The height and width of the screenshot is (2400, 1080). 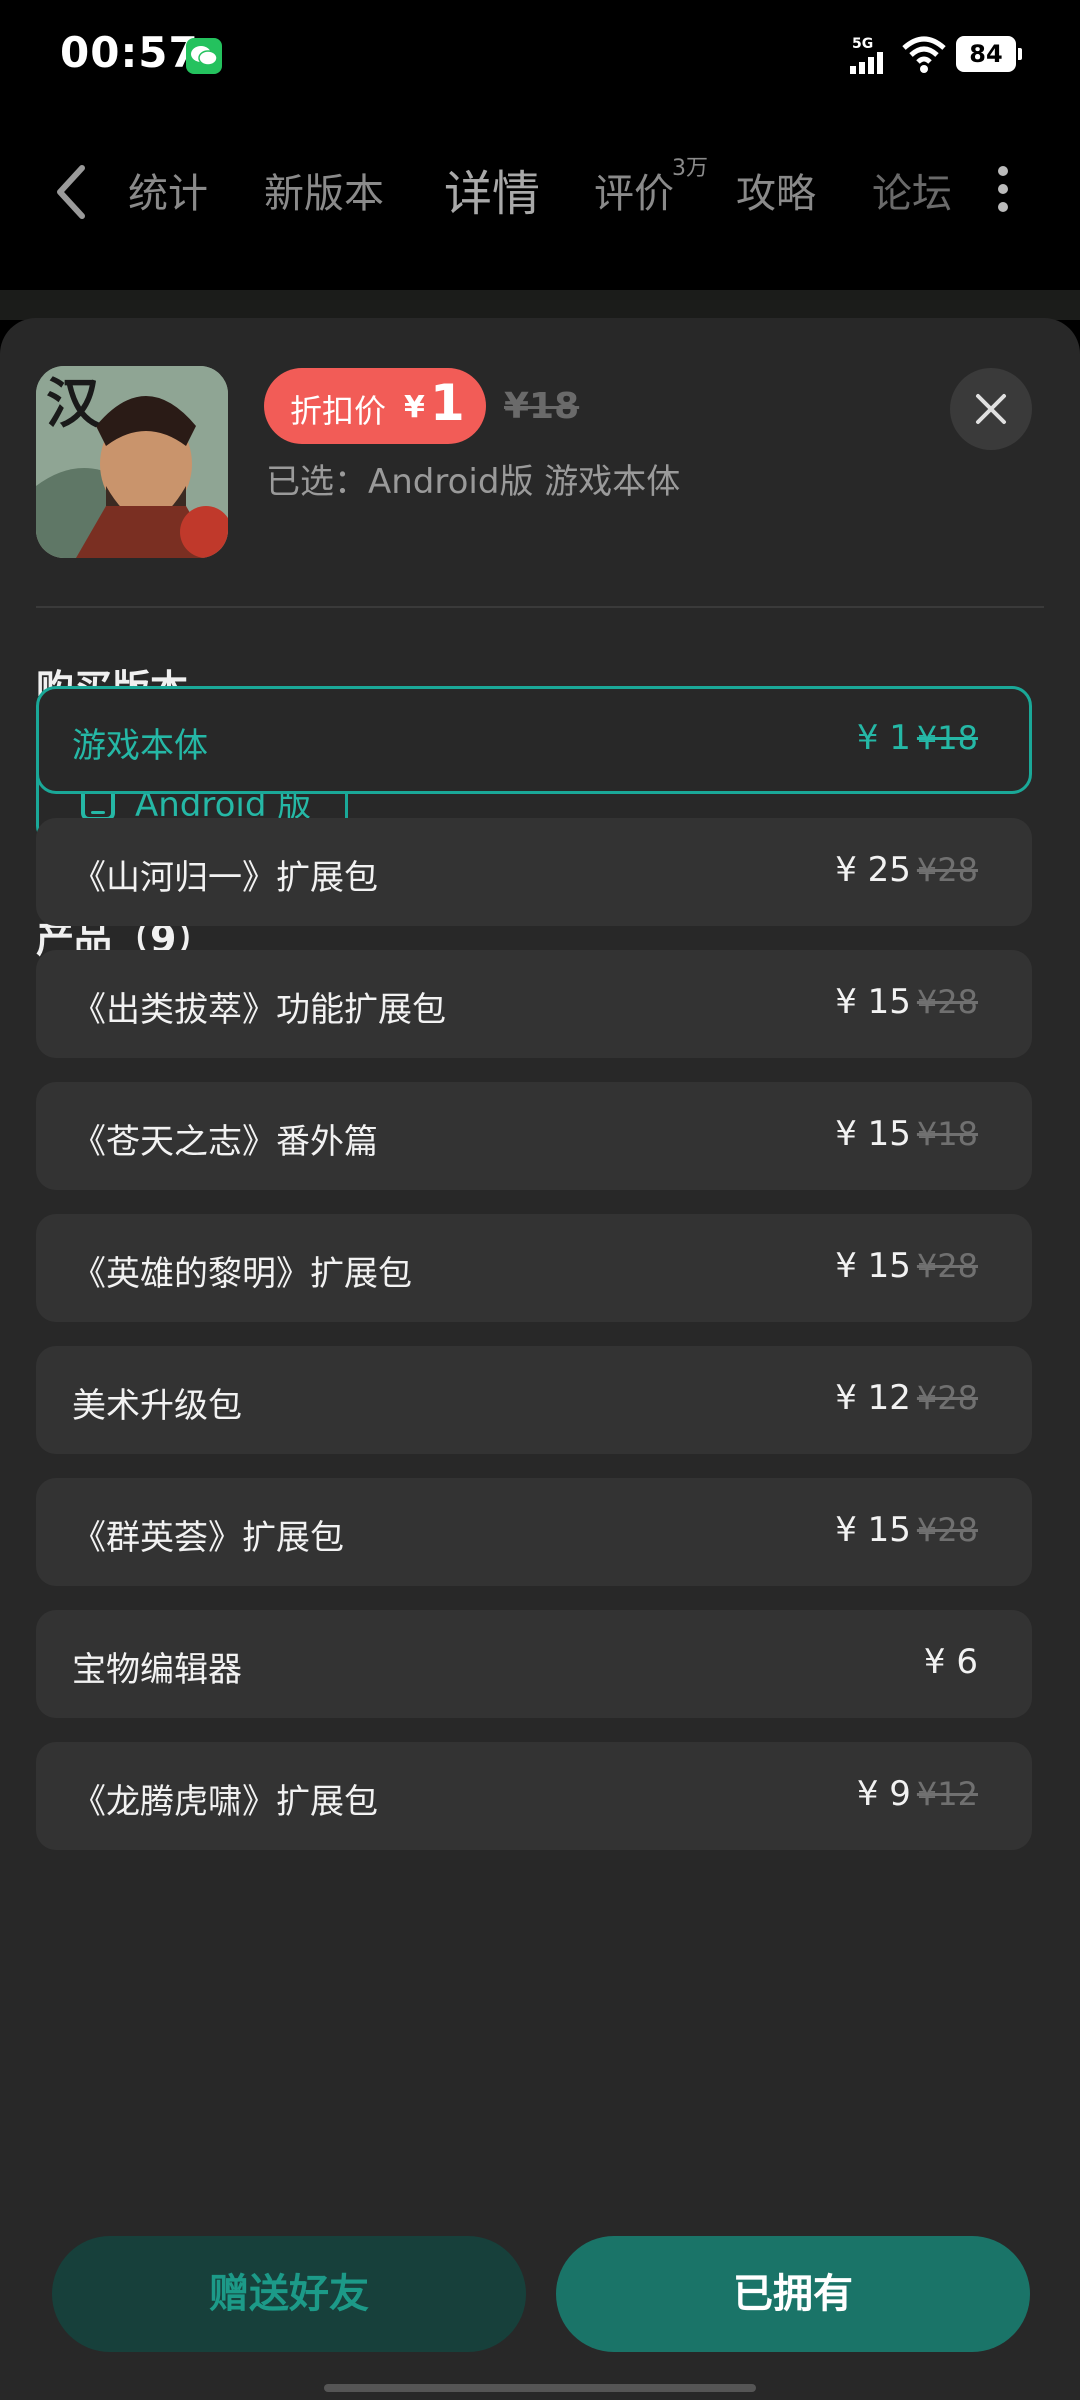 What do you see at coordinates (259, 1010) in the screenshot?
I see `product-name: 《出类拔萃》功能扩展包` at bounding box center [259, 1010].